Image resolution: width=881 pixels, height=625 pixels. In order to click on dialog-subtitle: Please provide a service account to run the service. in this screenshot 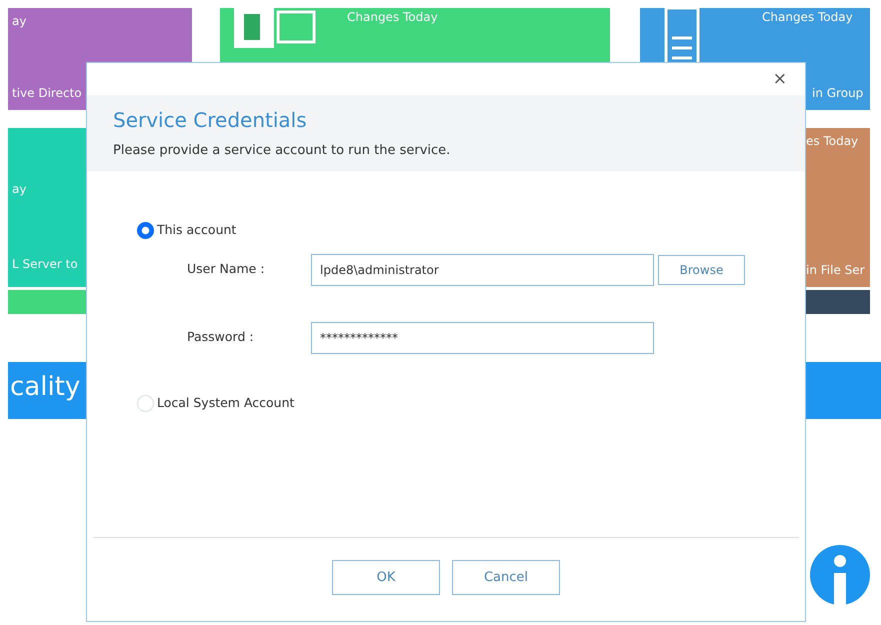, I will do `click(282, 151)`.